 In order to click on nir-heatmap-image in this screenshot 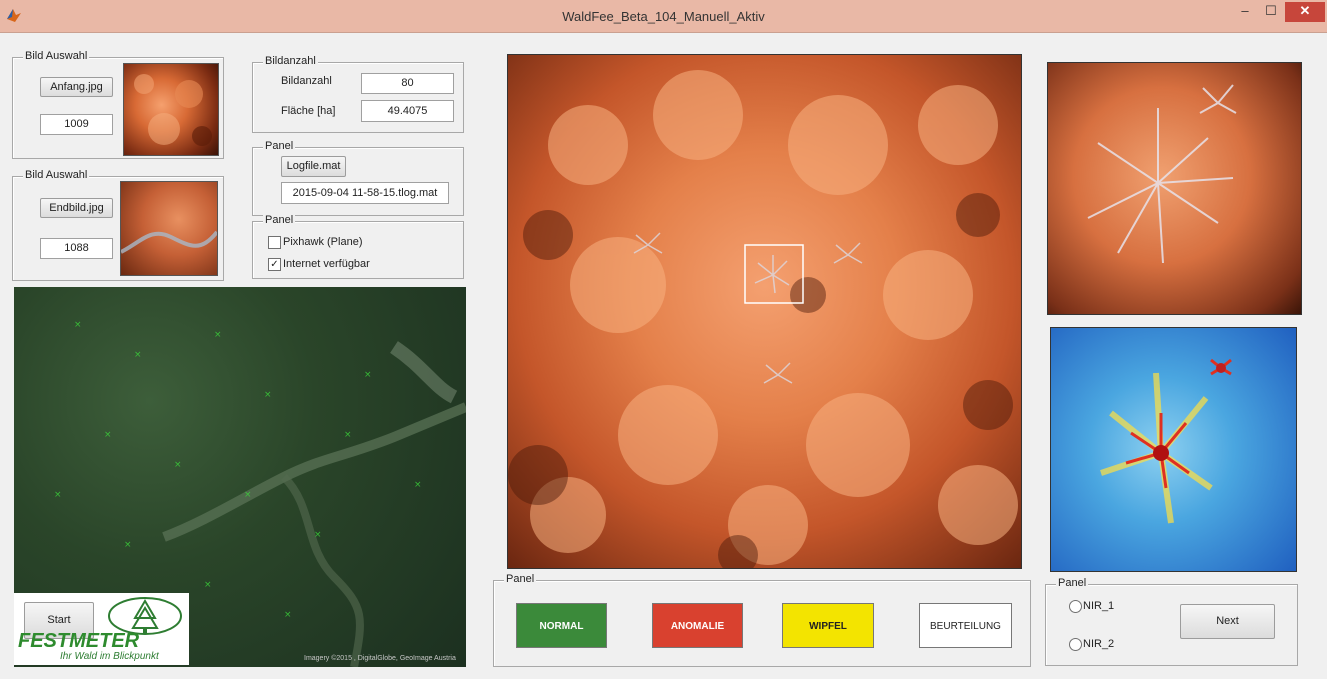, I will do `click(1173, 449)`.